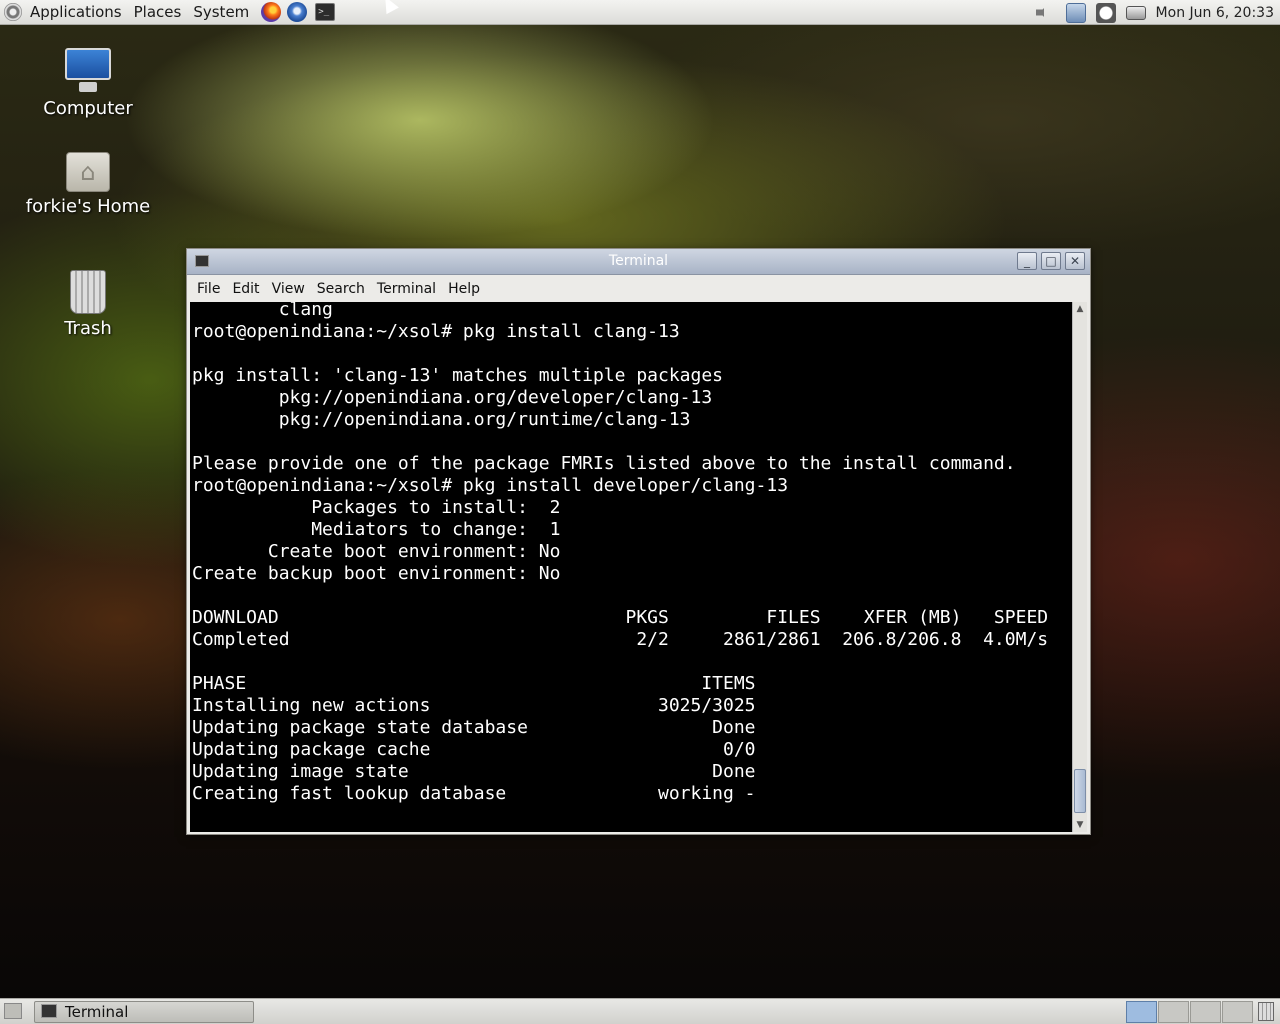 Image resolution: width=1280 pixels, height=1024 pixels. Describe the element at coordinates (88, 292) in the screenshot. I see `trash-icon` at that location.